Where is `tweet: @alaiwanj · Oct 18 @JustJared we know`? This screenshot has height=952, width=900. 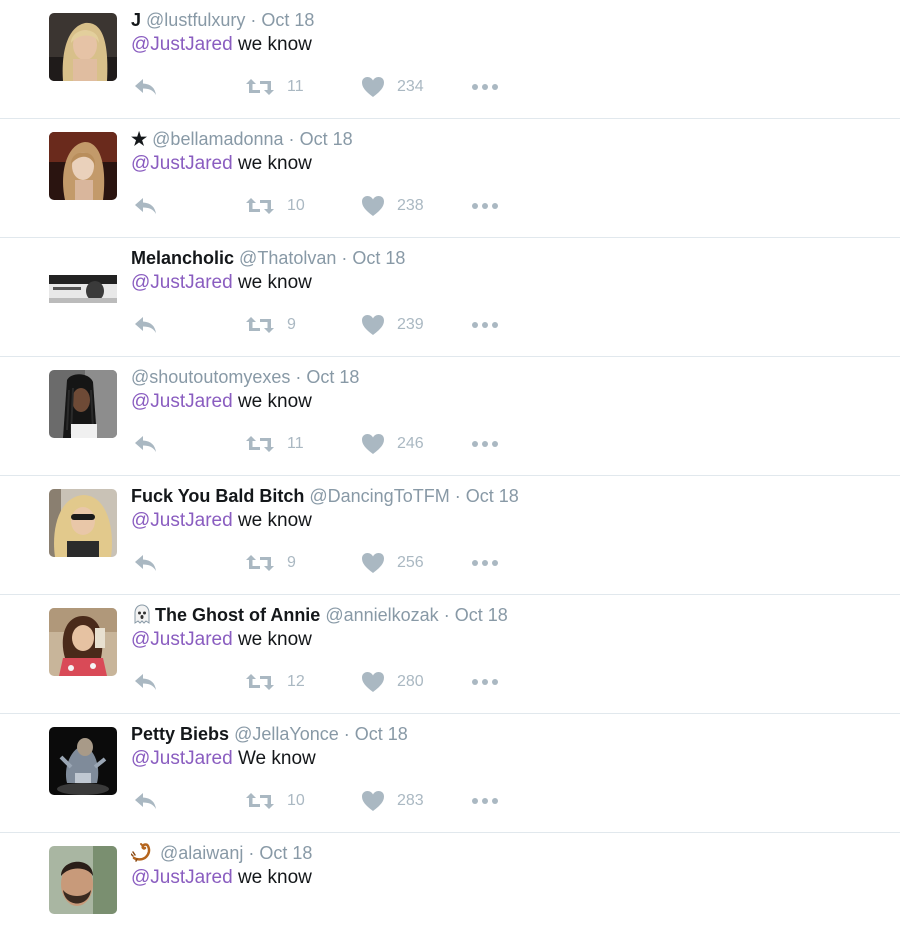
tweet: @alaiwanj · Oct 18 @JustJared we know is located at coordinates (450, 892).